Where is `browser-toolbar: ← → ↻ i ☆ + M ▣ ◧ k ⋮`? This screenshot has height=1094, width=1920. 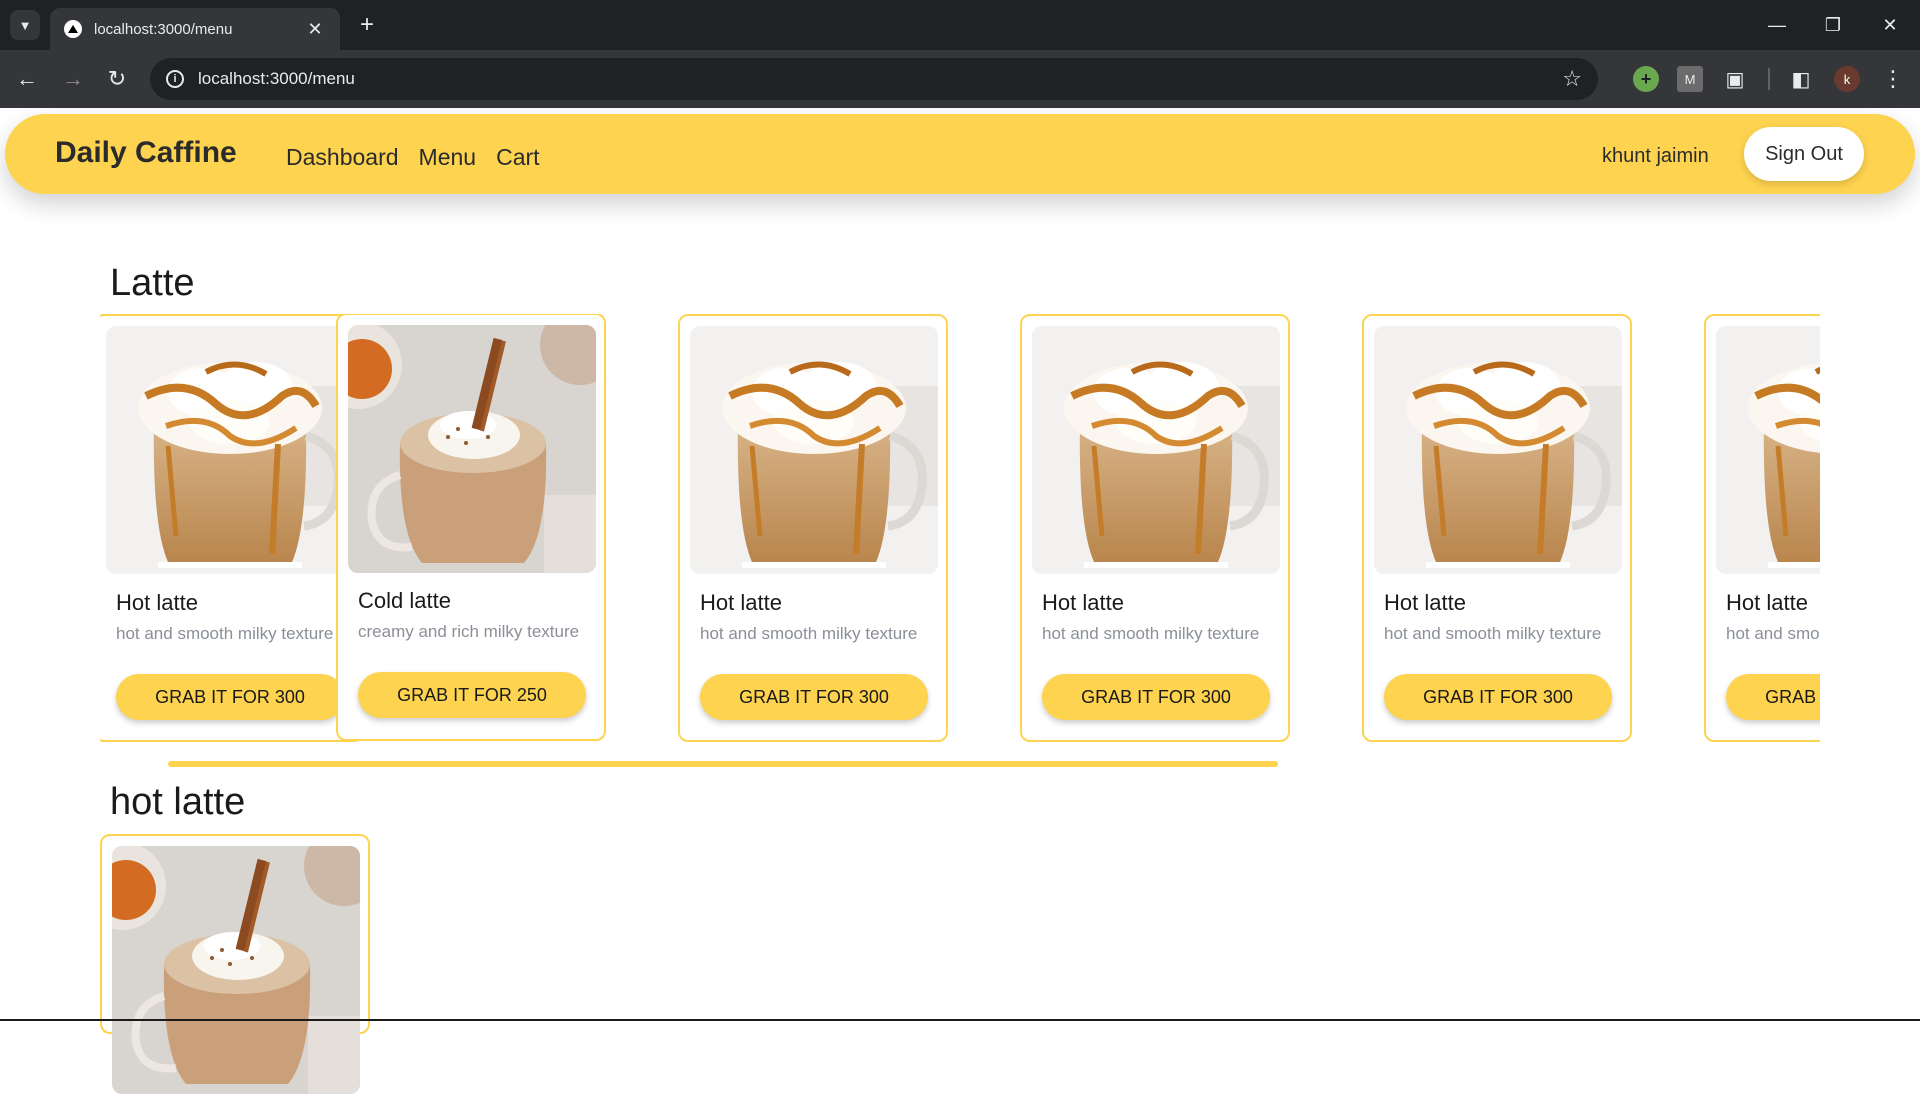
browser-toolbar: ← → ↻ i ☆ + M ▣ ◧ k ⋮ is located at coordinates (960, 79).